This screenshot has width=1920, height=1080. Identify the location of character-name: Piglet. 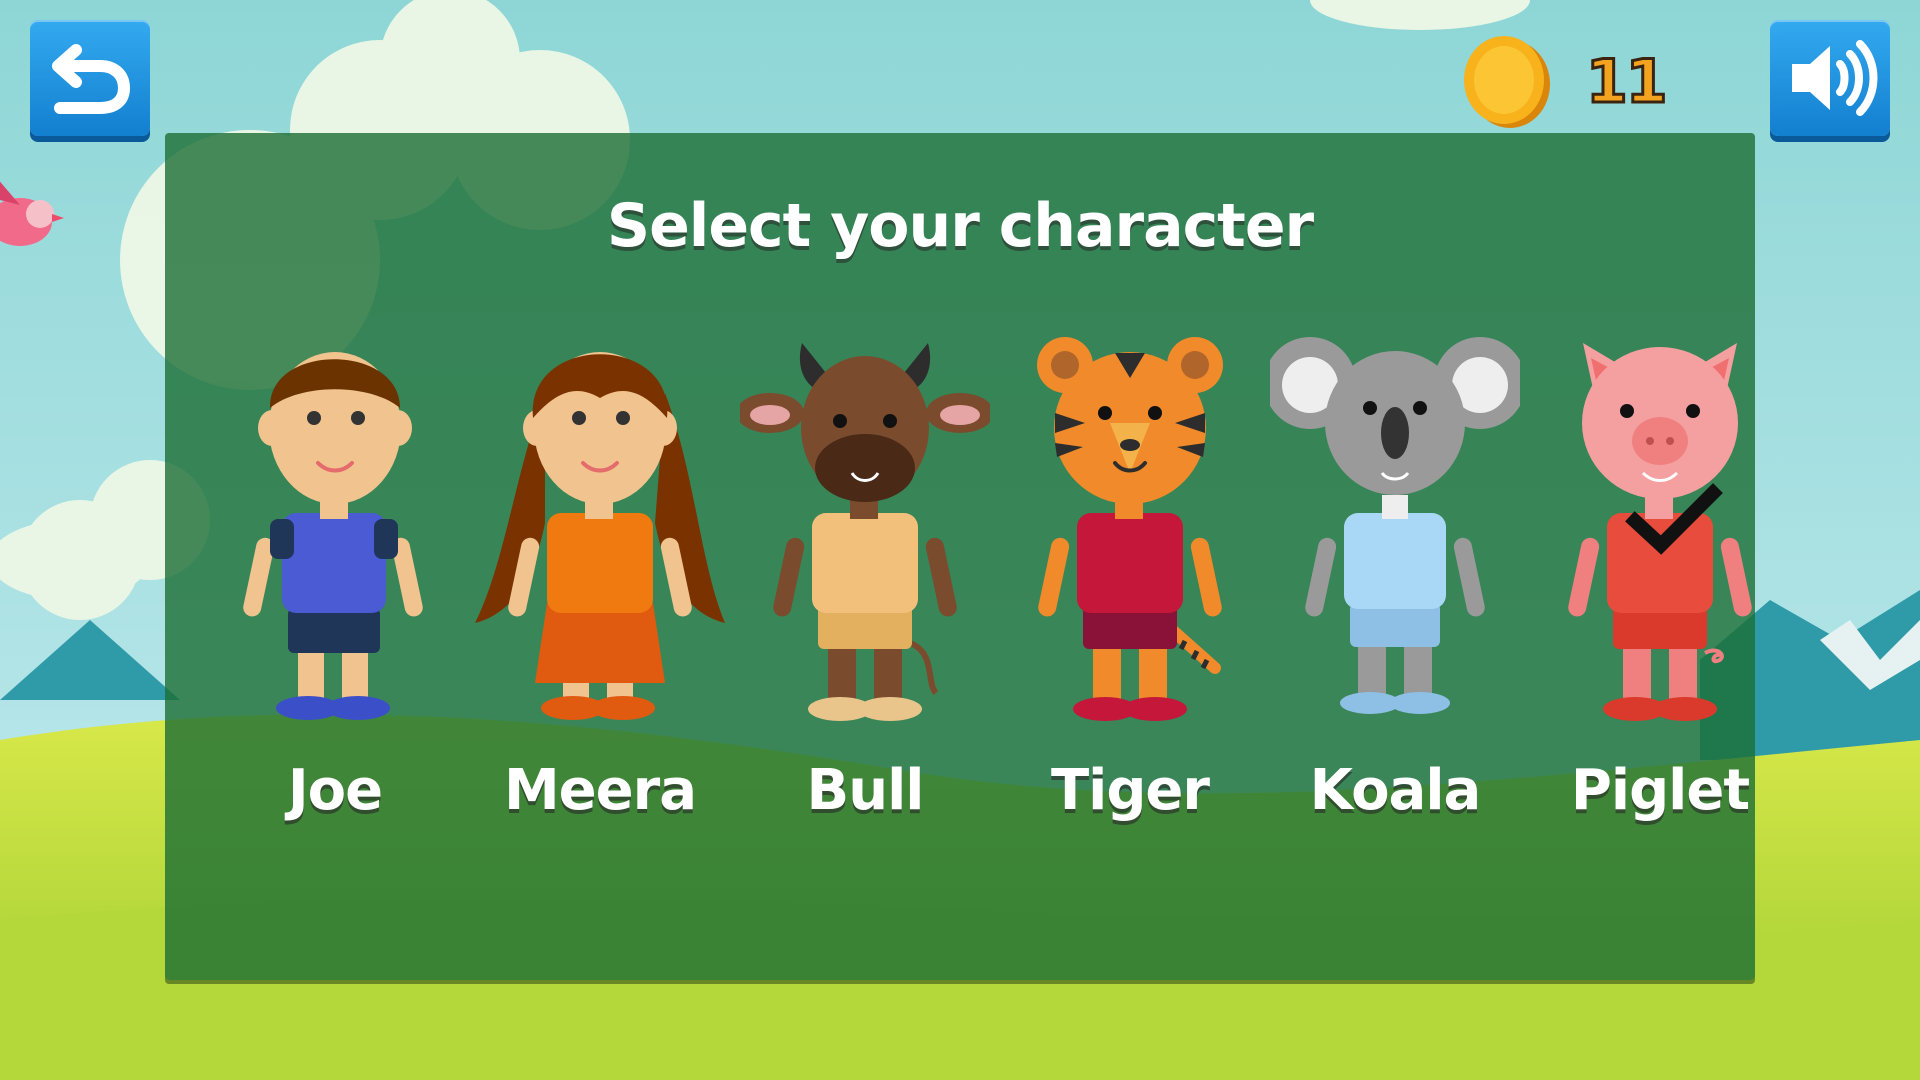
(1660, 790).